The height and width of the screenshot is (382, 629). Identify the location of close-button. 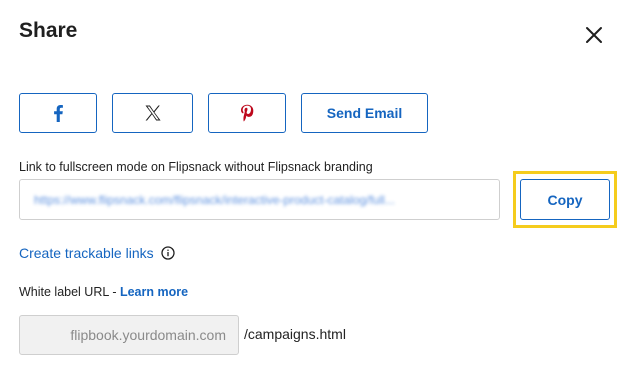
(594, 35).